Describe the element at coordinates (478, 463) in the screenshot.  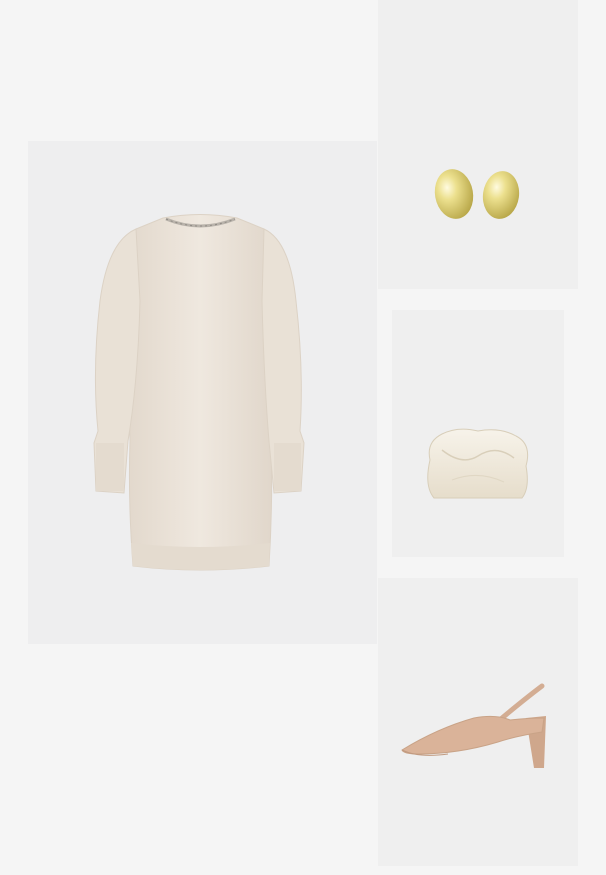
I see `cream-pouch-clutch-icon` at that location.